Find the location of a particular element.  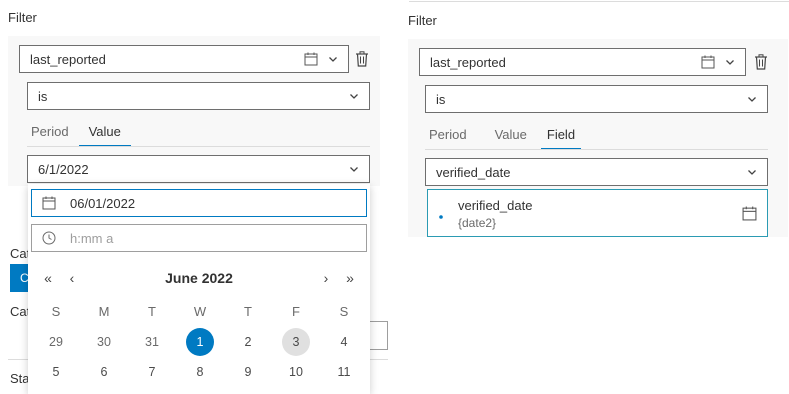

status-label: Sta is located at coordinates (20, 378).